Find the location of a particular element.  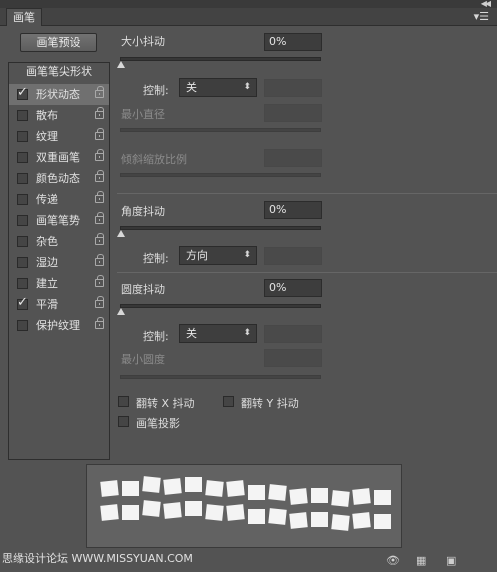

angle-control-select: 方向 ⬍ is located at coordinates (218, 255).